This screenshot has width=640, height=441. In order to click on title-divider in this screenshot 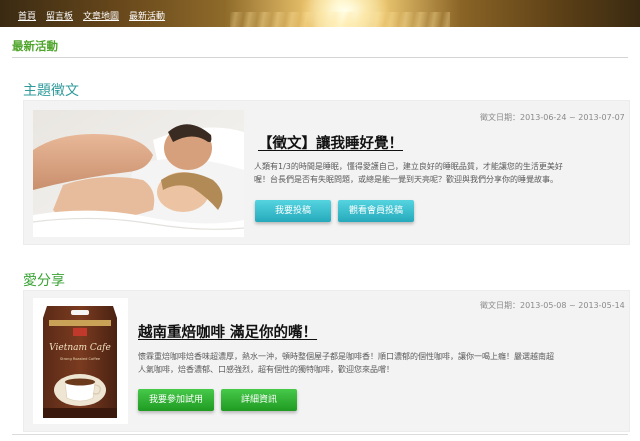, I will do `click(320, 57)`.